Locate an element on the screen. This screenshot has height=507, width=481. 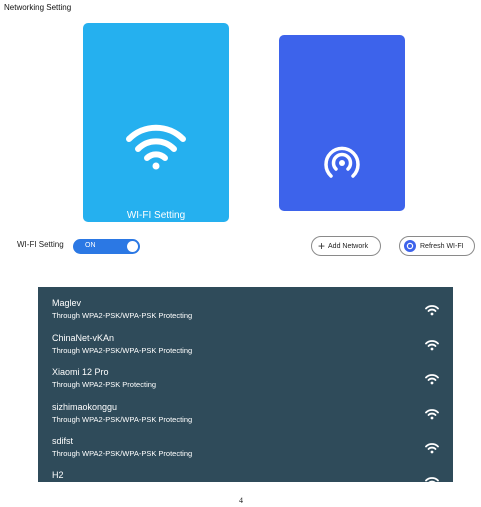
refresh-wifi-button: Refresh WI-FI is located at coordinates (437, 246).